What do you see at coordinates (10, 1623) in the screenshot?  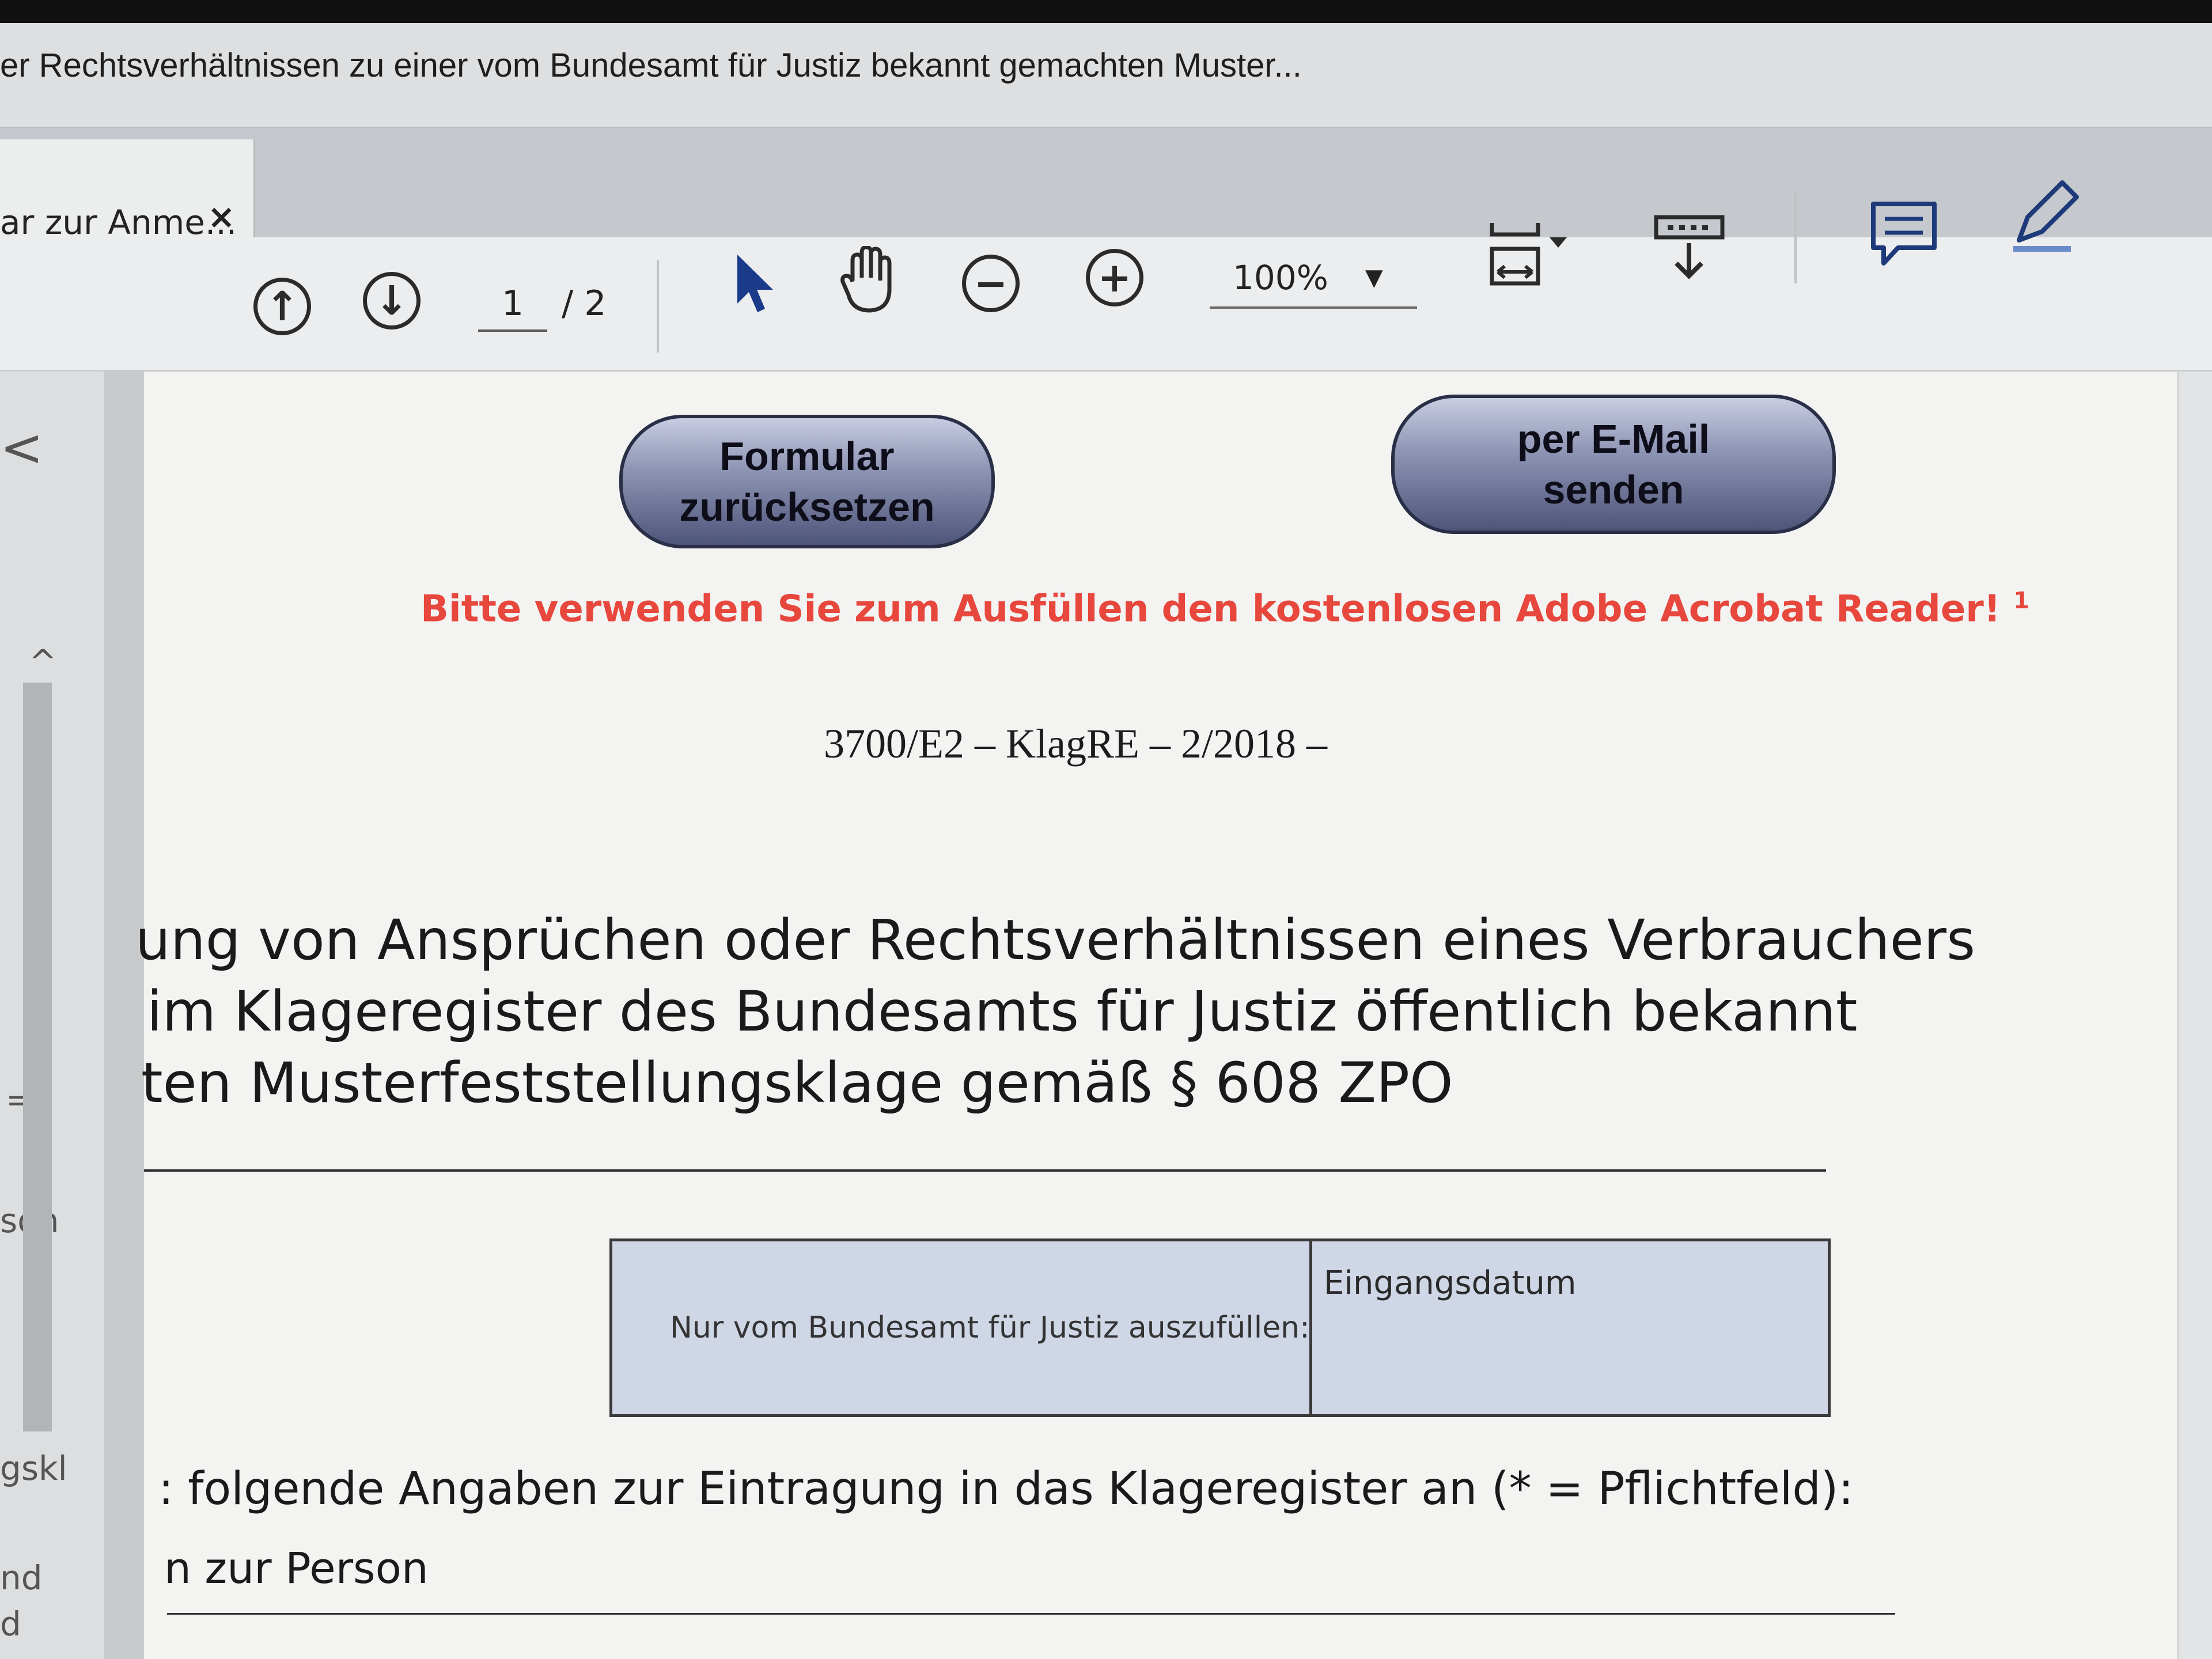 I see `pane-text-fragment: d` at bounding box center [10, 1623].